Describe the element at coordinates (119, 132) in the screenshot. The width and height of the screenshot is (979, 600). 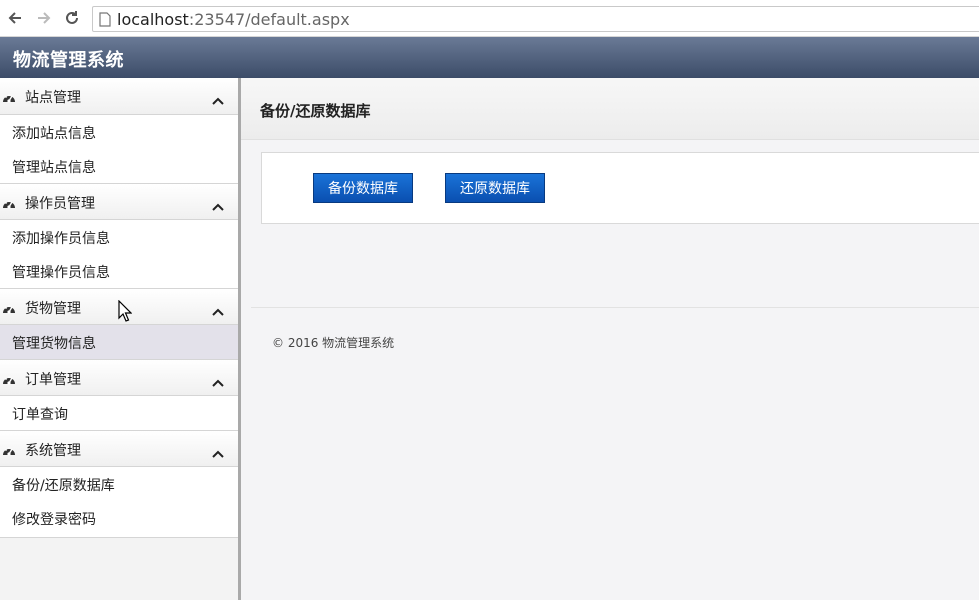
I see `sidebar-item-add-station: 添加站点信息` at that location.